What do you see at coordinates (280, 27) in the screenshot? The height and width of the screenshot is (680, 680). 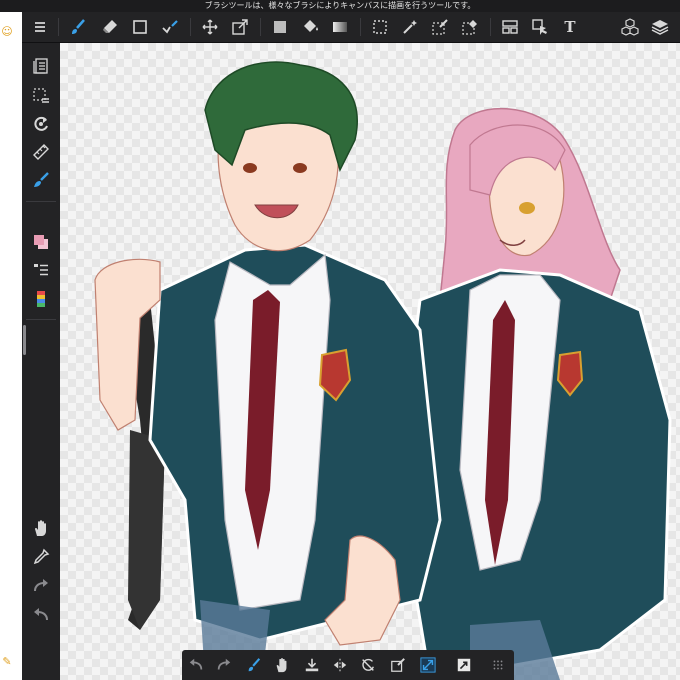 I see `fill-rect-icon` at bounding box center [280, 27].